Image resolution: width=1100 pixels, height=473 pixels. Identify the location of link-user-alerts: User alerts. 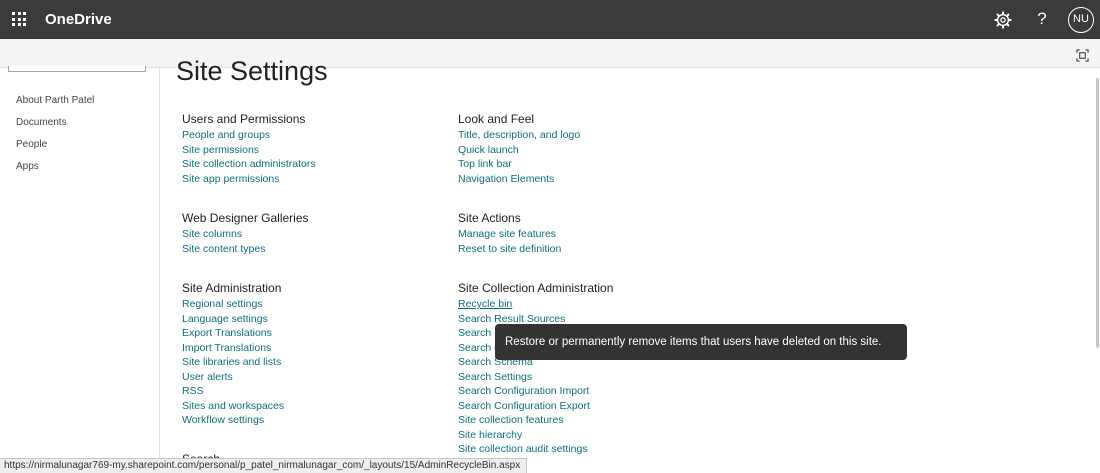
(233, 377).